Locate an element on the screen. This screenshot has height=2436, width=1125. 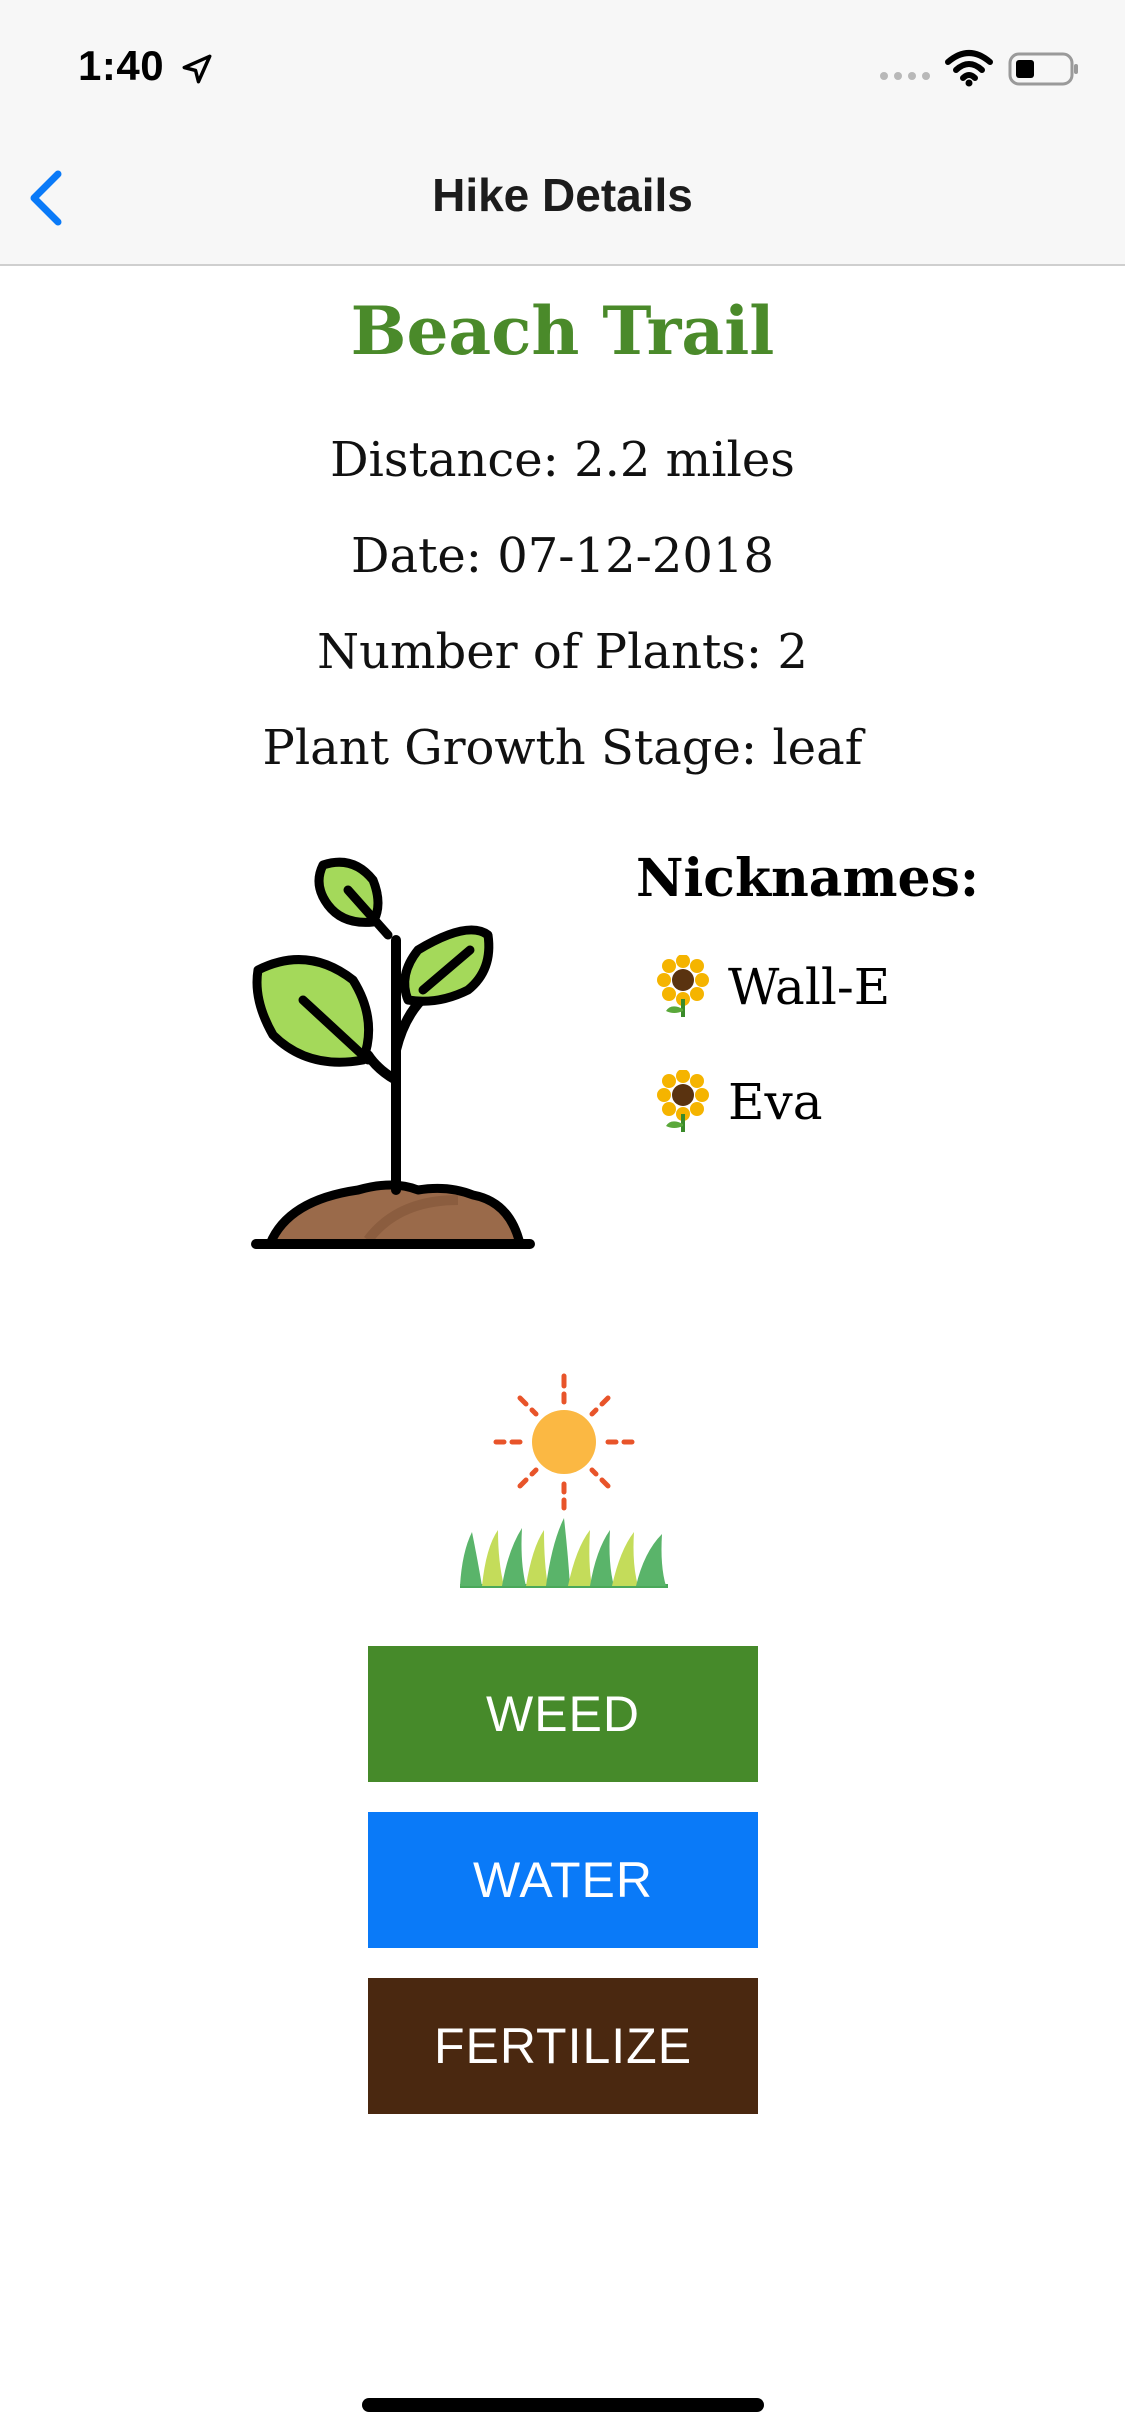
page-title: Hike Details is located at coordinates (562, 195).